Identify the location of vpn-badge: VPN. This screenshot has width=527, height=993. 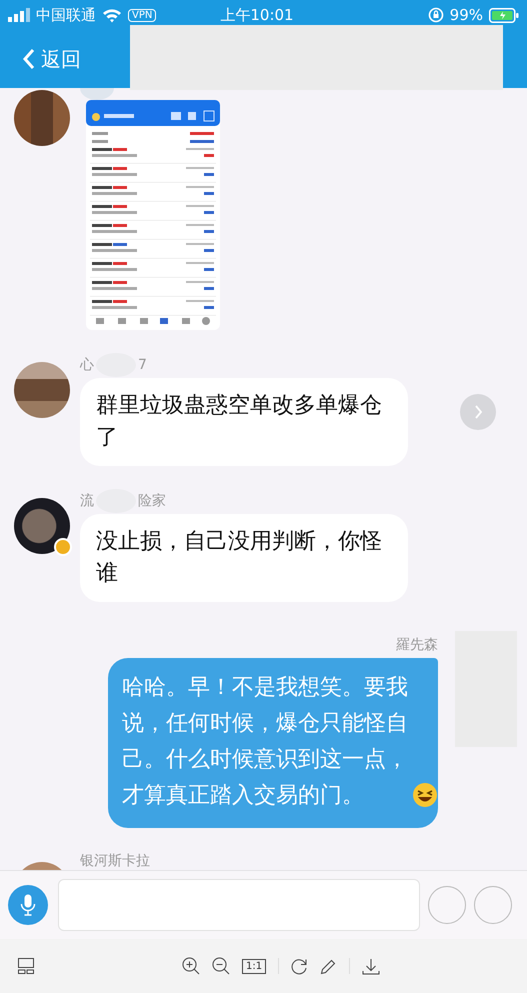
(142, 15).